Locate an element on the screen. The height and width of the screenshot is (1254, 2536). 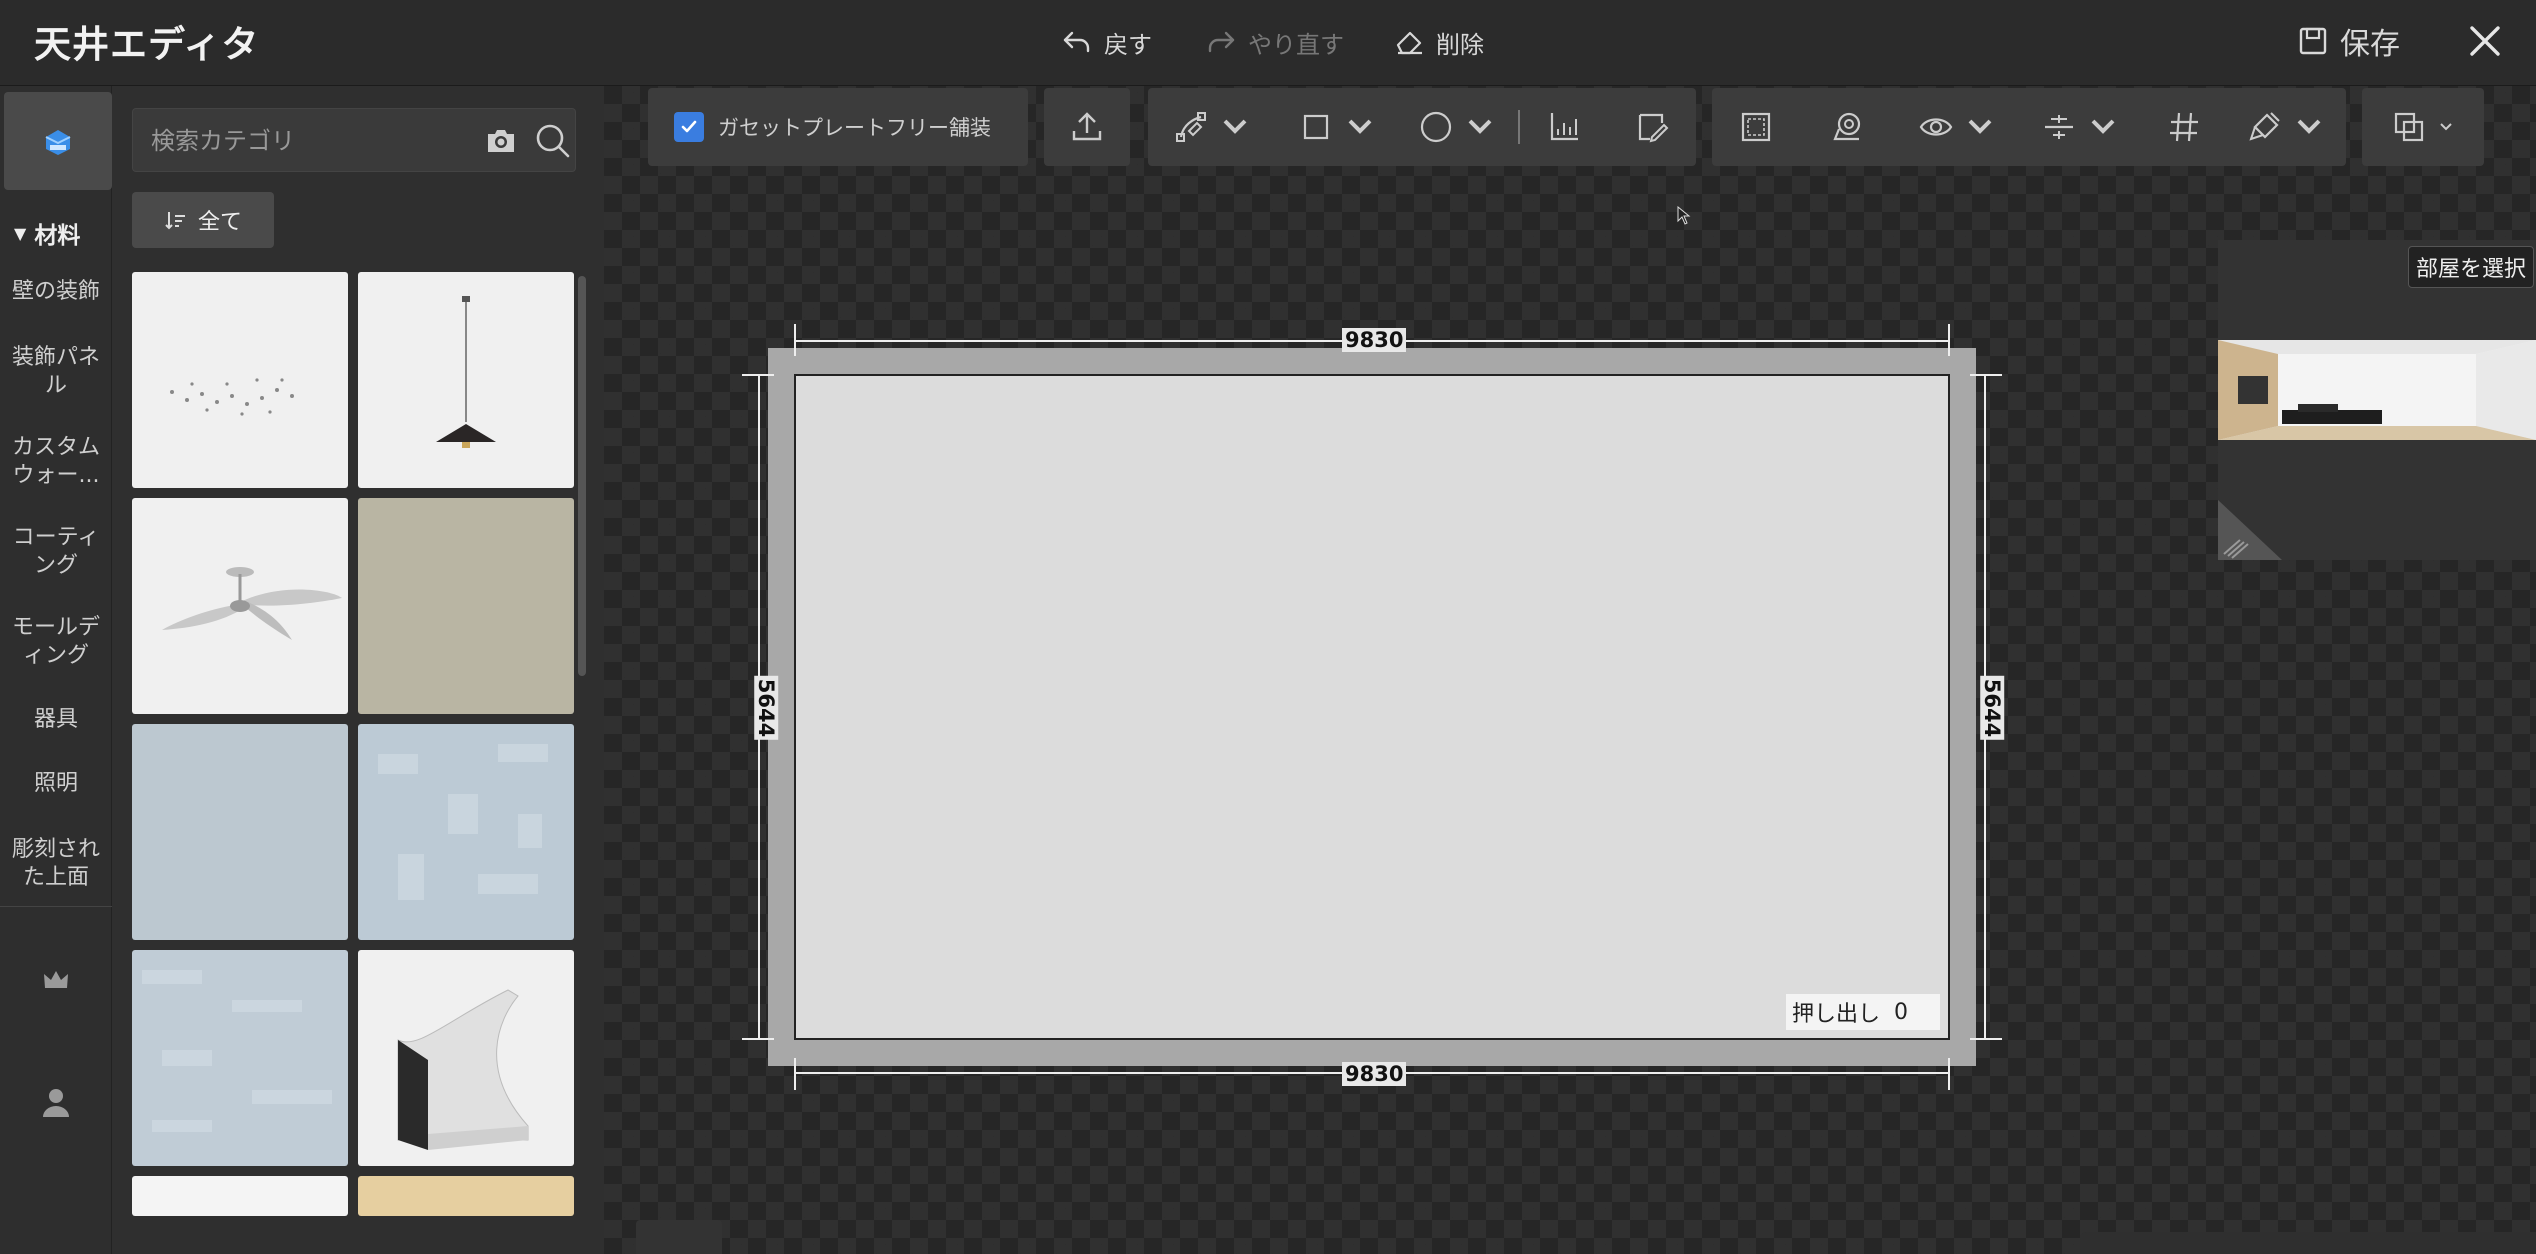
close-icon is located at coordinates (2485, 41).